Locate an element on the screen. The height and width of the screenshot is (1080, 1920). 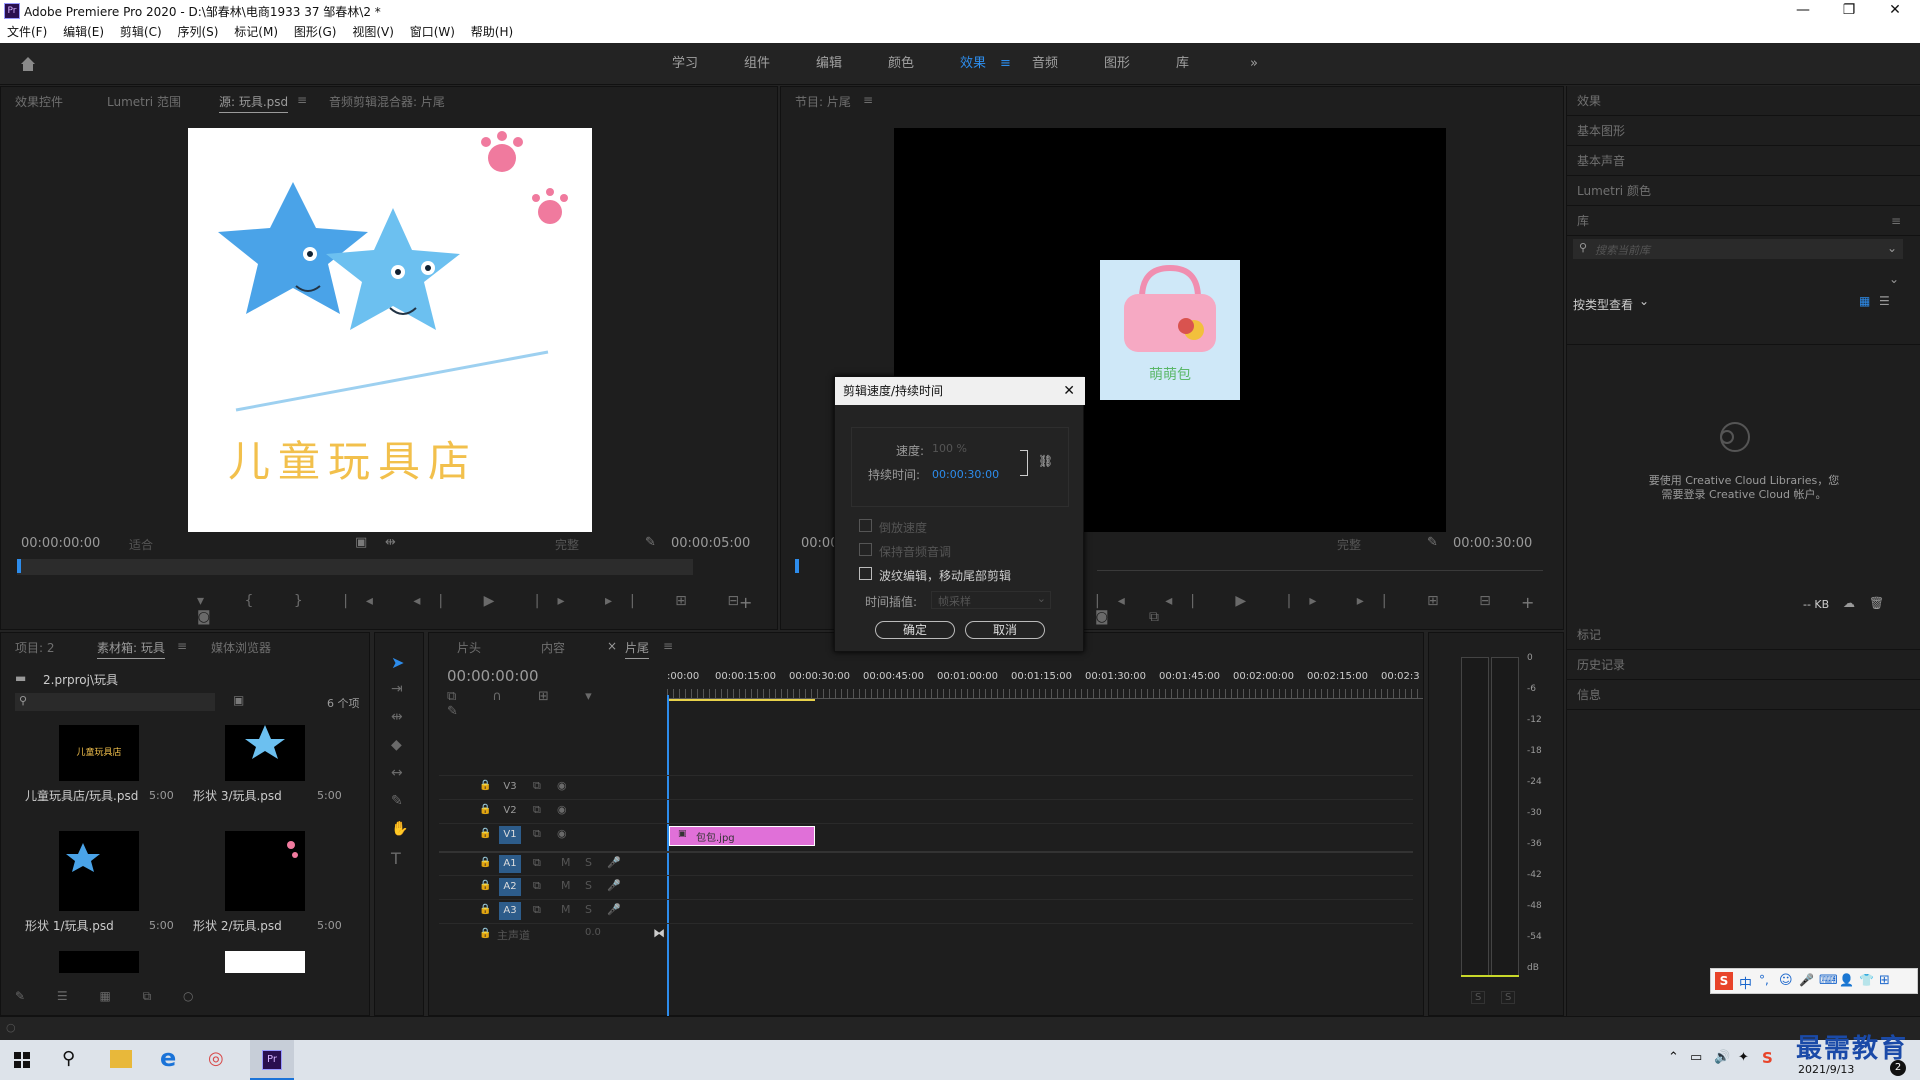
track-select-tool-icon: ⇥ is located at coordinates (397, 689).